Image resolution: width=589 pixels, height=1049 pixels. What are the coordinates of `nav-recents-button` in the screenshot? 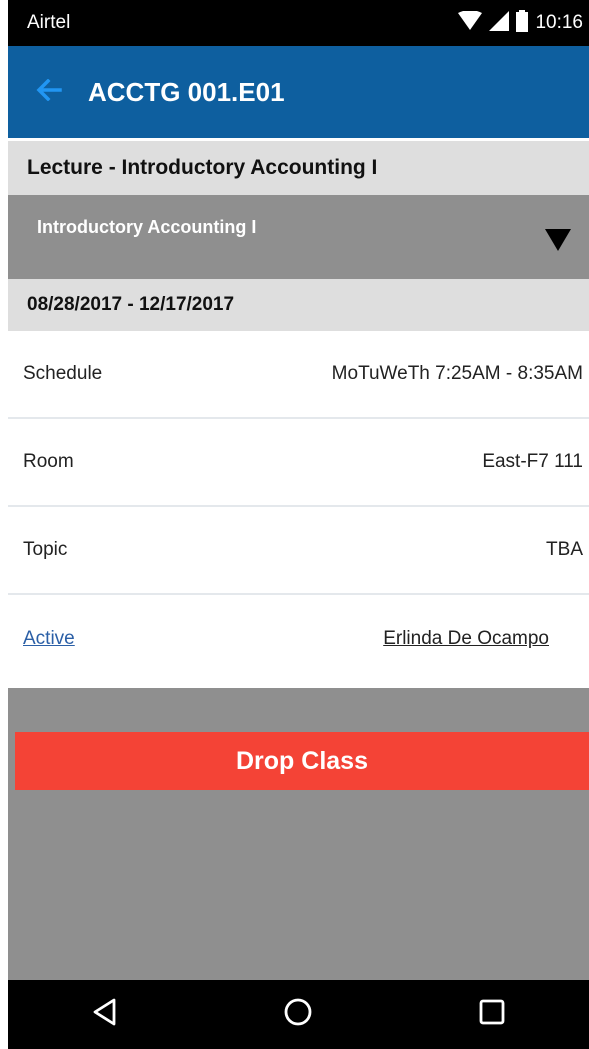 It's located at (492, 1015).